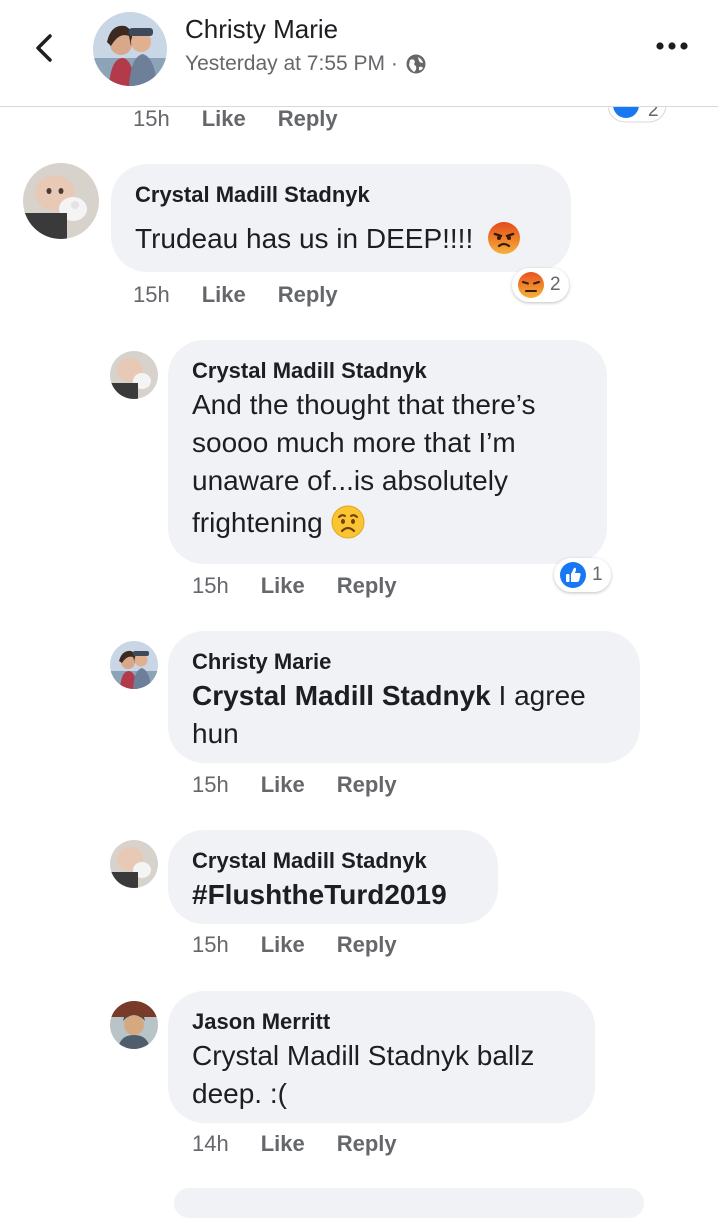  I want to click on more-options-icon, so click(672, 46).